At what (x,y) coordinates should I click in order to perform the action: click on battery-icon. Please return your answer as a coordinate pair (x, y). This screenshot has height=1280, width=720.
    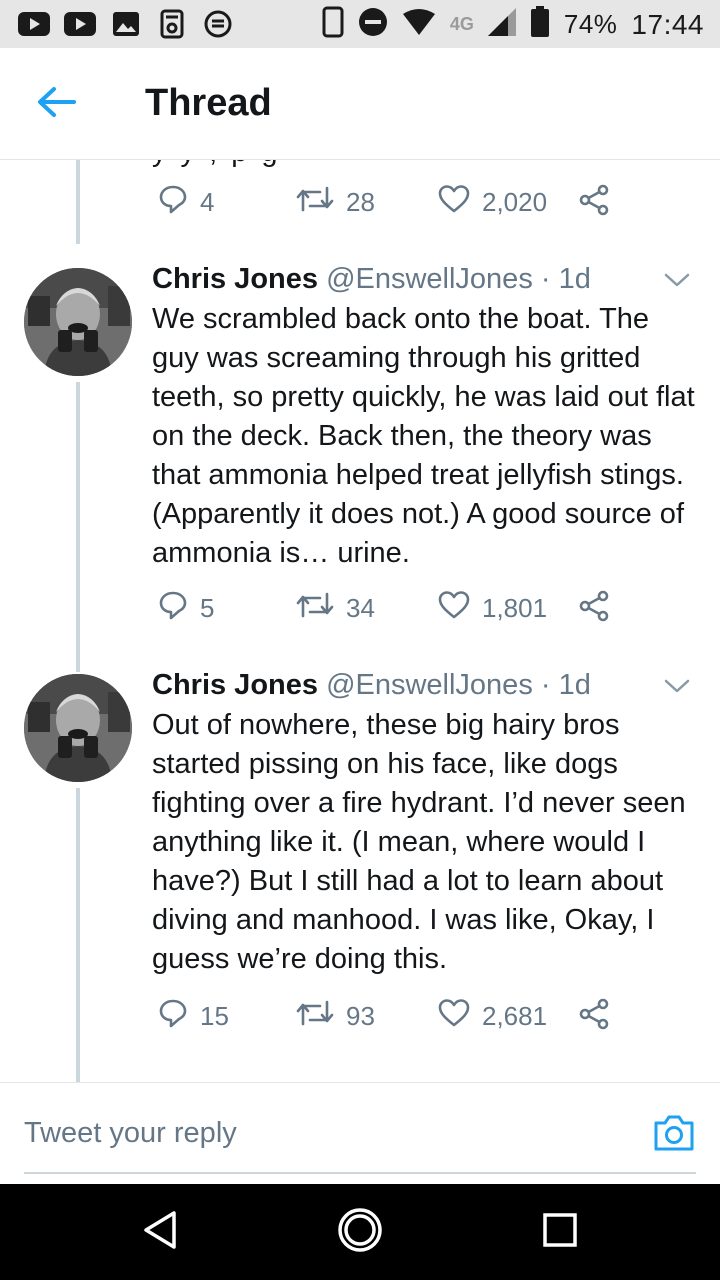
    Looking at the image, I should click on (540, 24).